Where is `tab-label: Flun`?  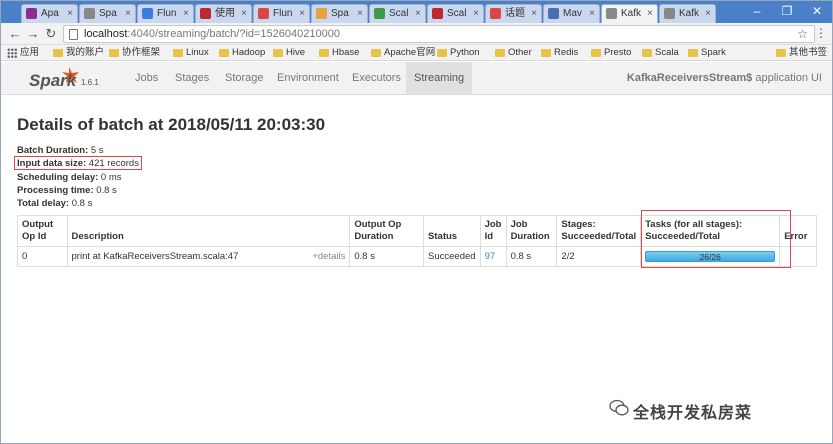 tab-label: Flun is located at coordinates (167, 13).